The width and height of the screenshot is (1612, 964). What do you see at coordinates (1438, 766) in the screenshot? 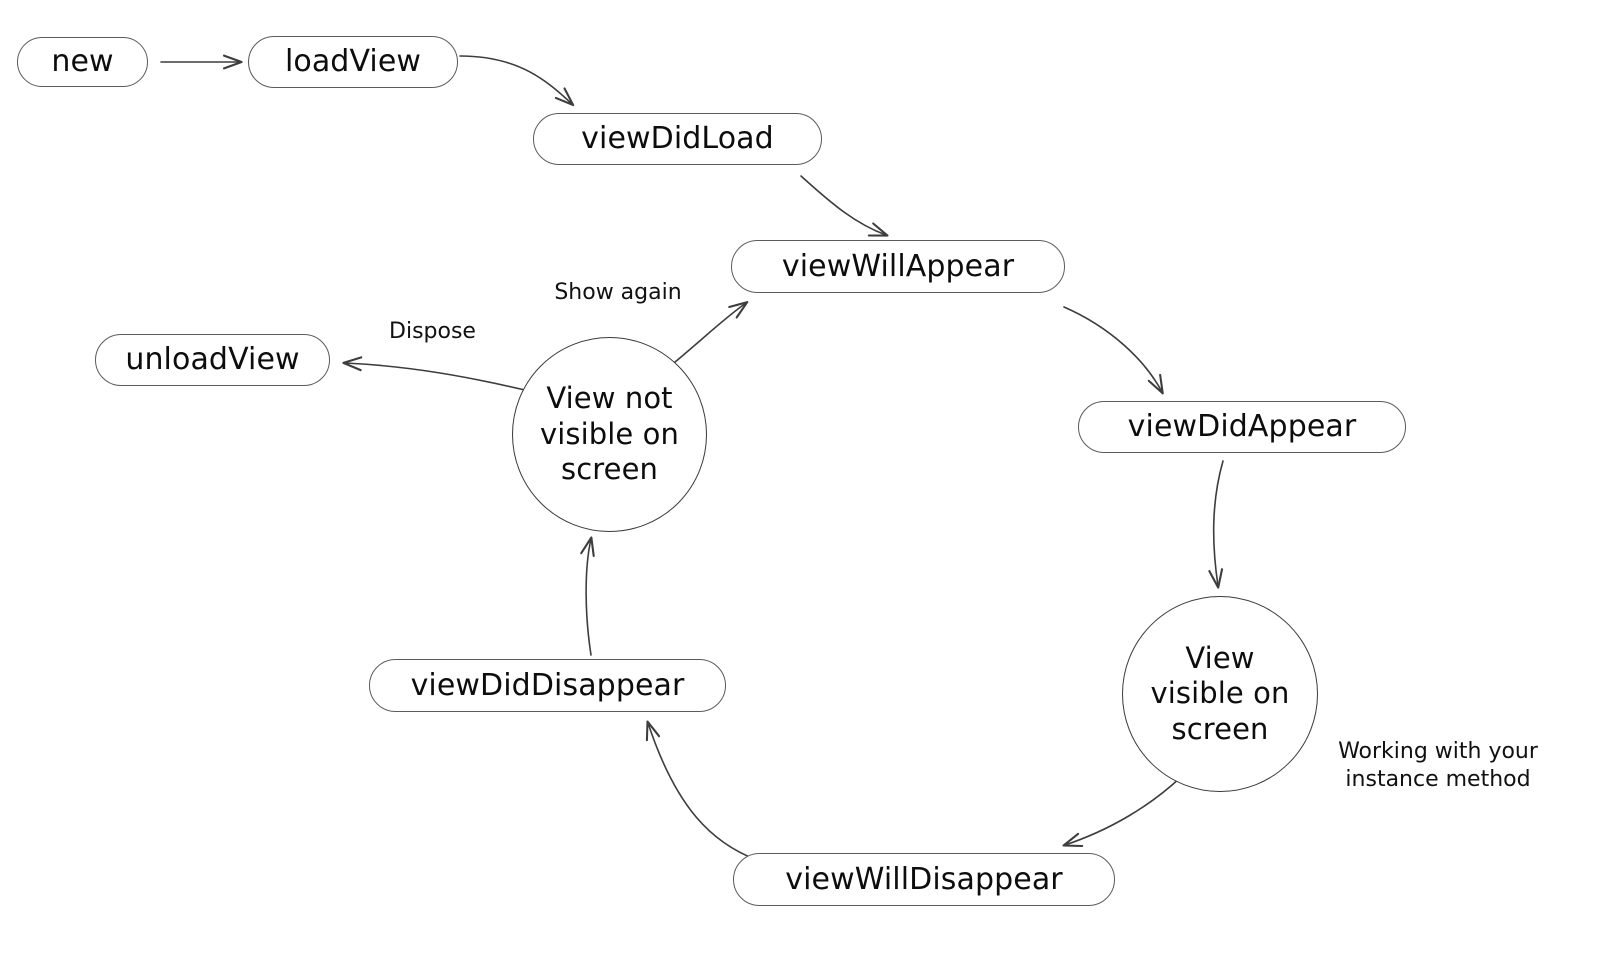
I see `edge-label-working-with-your-instance-method: Working with your instance method` at bounding box center [1438, 766].